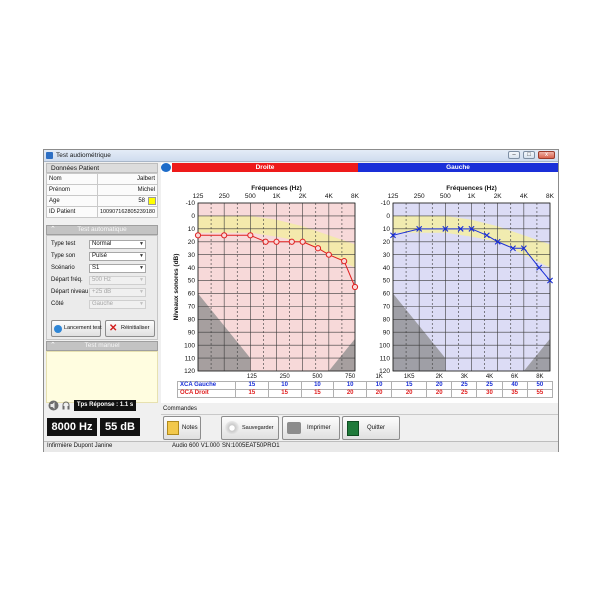 This screenshot has height=600, width=600. What do you see at coordinates (182, 428) in the screenshot?
I see `notes-button: Notes` at bounding box center [182, 428].